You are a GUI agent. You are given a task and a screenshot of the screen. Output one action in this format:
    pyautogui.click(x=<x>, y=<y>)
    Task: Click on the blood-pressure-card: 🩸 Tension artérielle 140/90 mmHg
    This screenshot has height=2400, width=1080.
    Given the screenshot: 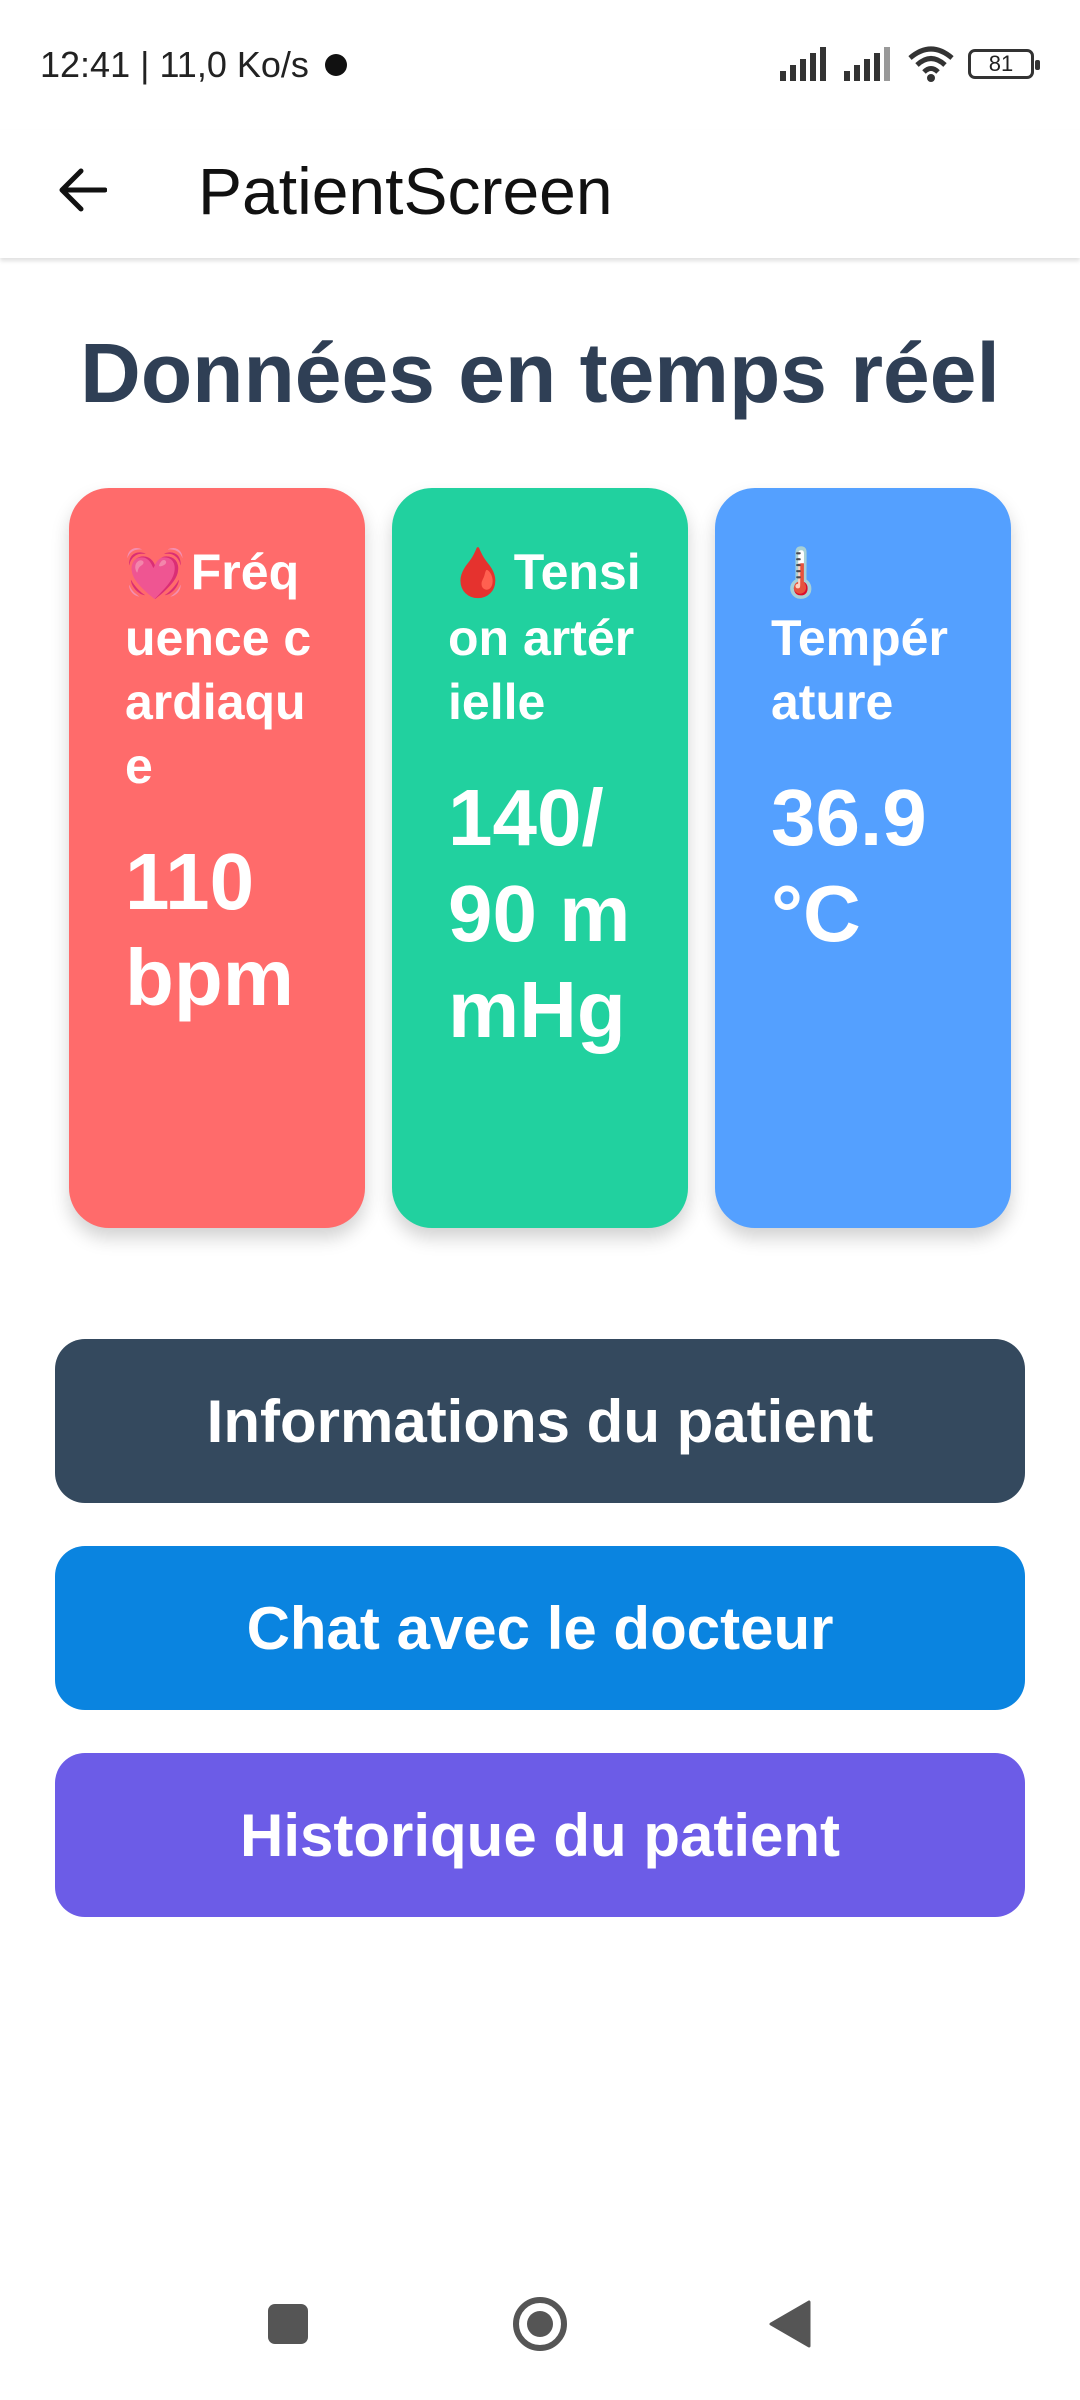 What is the action you would take?
    pyautogui.click(x=540, y=858)
    